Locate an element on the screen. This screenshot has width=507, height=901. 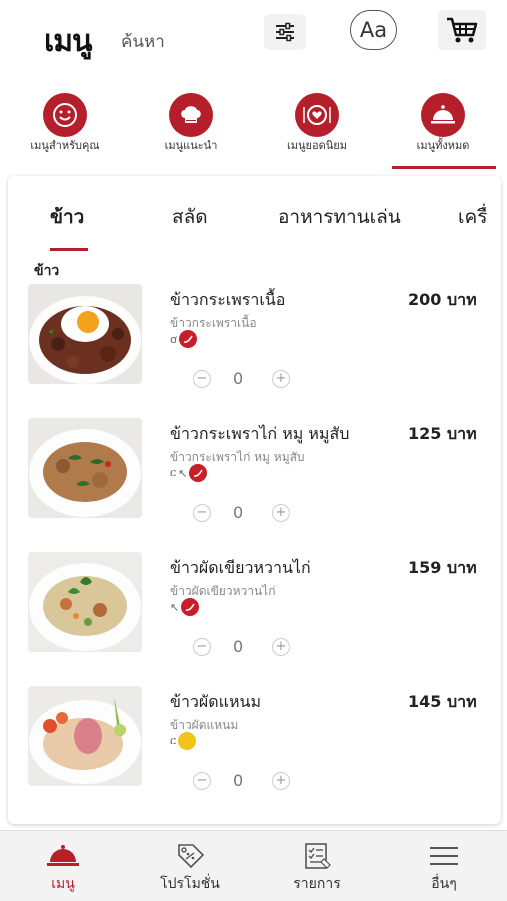
item-name: ข้าวผัดเขียวหวานไก่ is located at coordinates (240, 567).